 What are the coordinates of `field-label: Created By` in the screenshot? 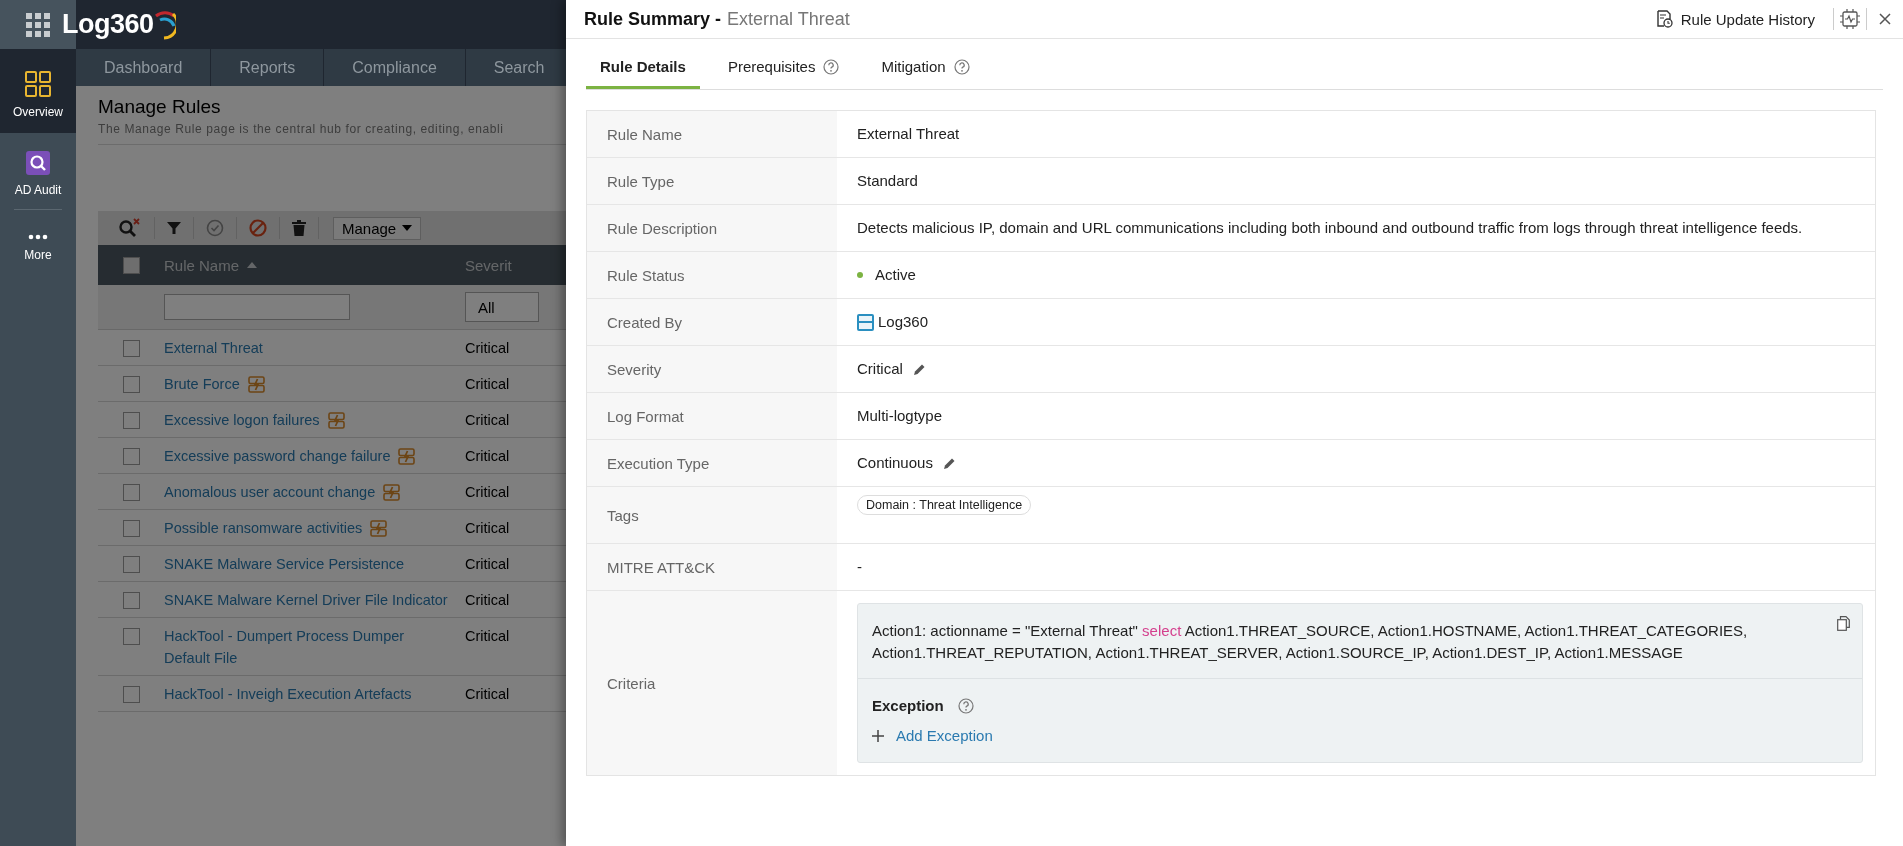 It's located at (712, 322).